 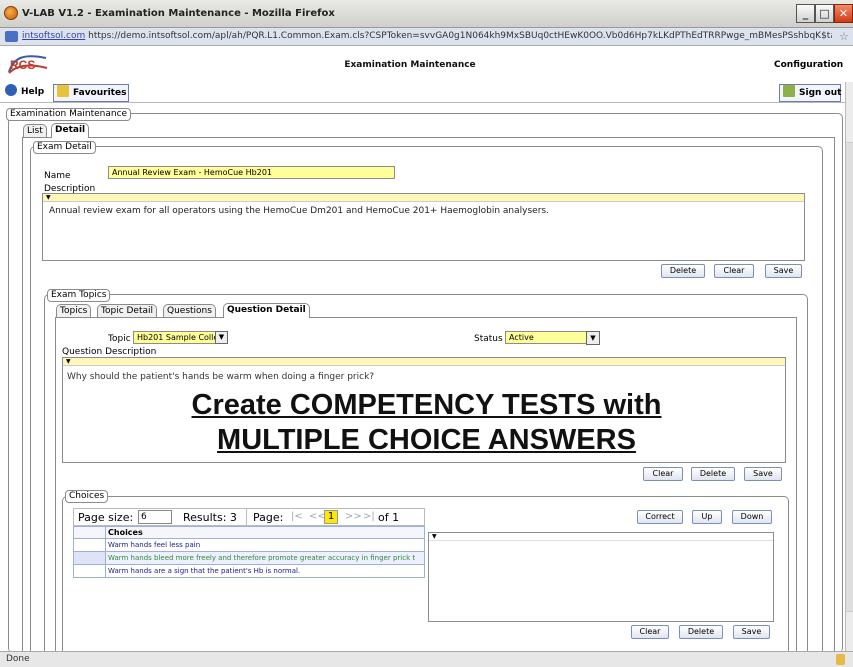 What do you see at coordinates (109, 352) in the screenshot?
I see `question-description-label: Question Description` at bounding box center [109, 352].